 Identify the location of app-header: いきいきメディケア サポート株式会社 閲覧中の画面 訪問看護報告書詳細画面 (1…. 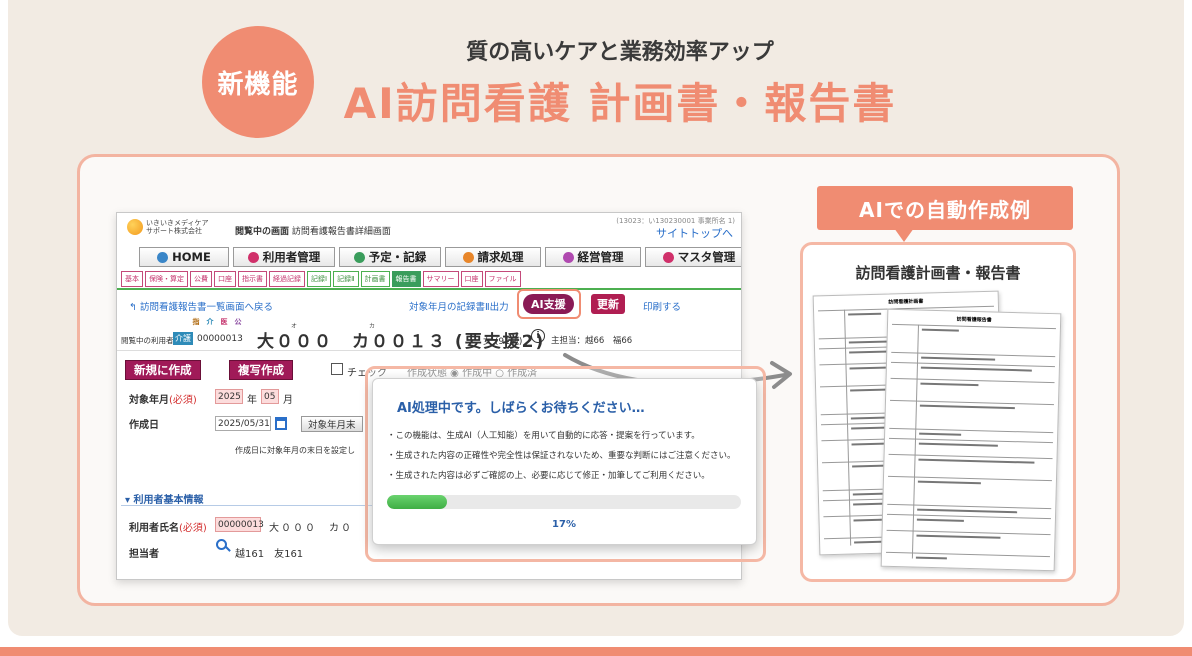
(429, 228).